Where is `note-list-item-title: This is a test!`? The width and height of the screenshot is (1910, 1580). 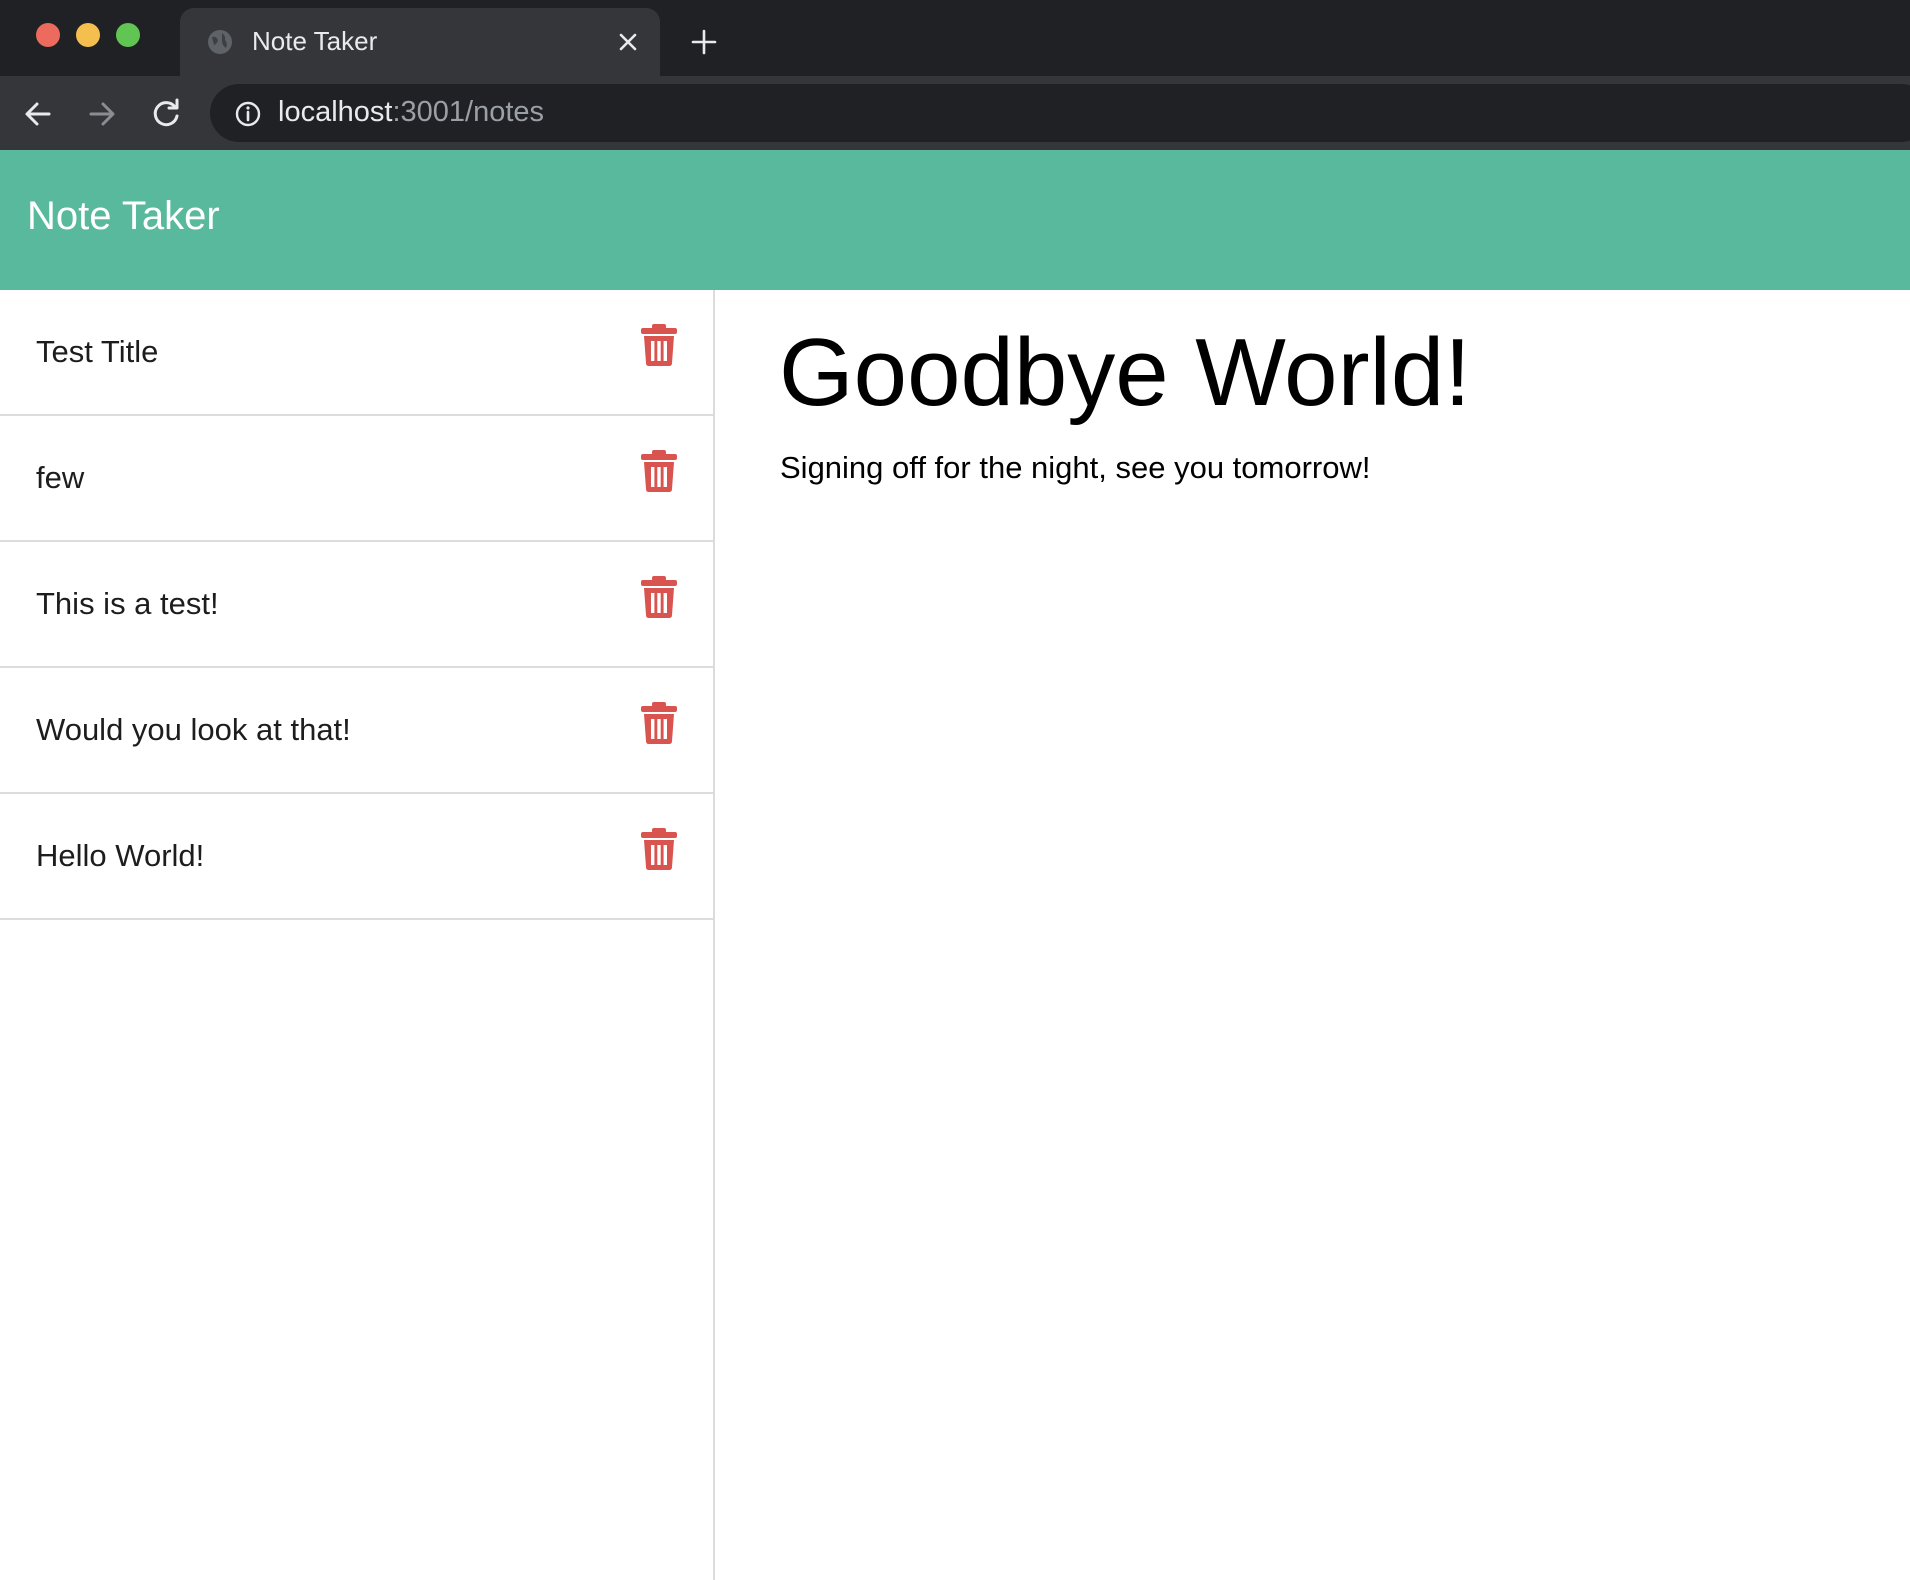
note-list-item-title: This is a test! is located at coordinates (127, 603).